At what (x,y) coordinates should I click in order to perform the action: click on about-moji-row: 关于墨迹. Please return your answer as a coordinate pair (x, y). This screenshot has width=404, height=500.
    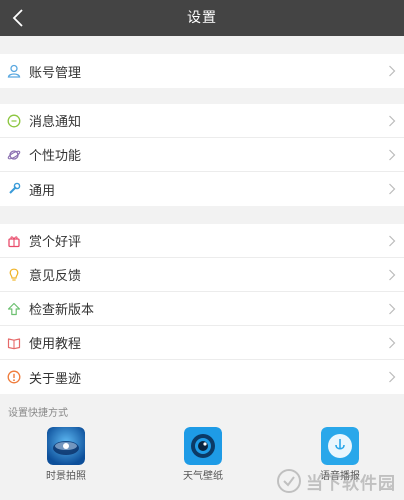
    Looking at the image, I should click on (202, 377).